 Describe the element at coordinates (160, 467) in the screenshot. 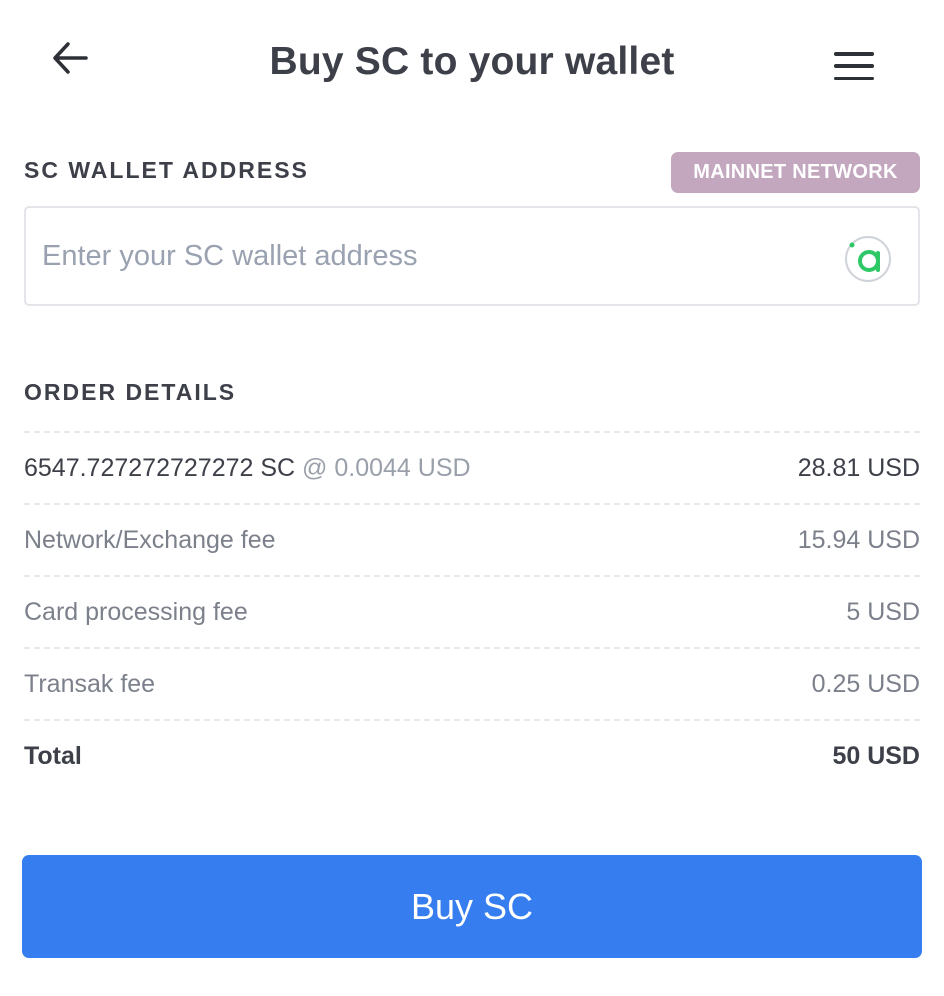

I see `purchase-amount: 6547.727272727272 SC` at that location.